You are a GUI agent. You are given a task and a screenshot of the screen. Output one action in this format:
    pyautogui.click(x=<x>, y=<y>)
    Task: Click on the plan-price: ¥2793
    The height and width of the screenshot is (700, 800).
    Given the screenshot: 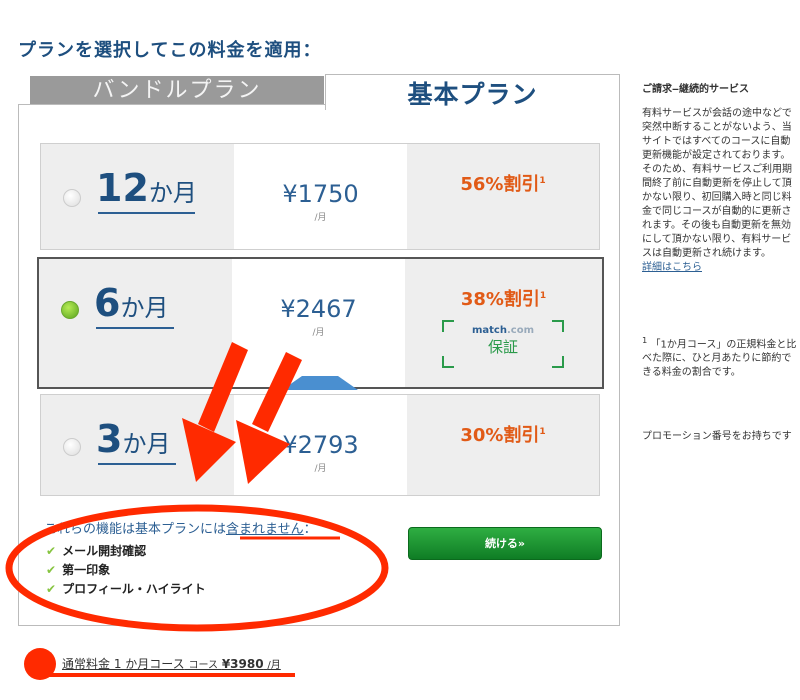 What is the action you would take?
    pyautogui.click(x=320, y=445)
    